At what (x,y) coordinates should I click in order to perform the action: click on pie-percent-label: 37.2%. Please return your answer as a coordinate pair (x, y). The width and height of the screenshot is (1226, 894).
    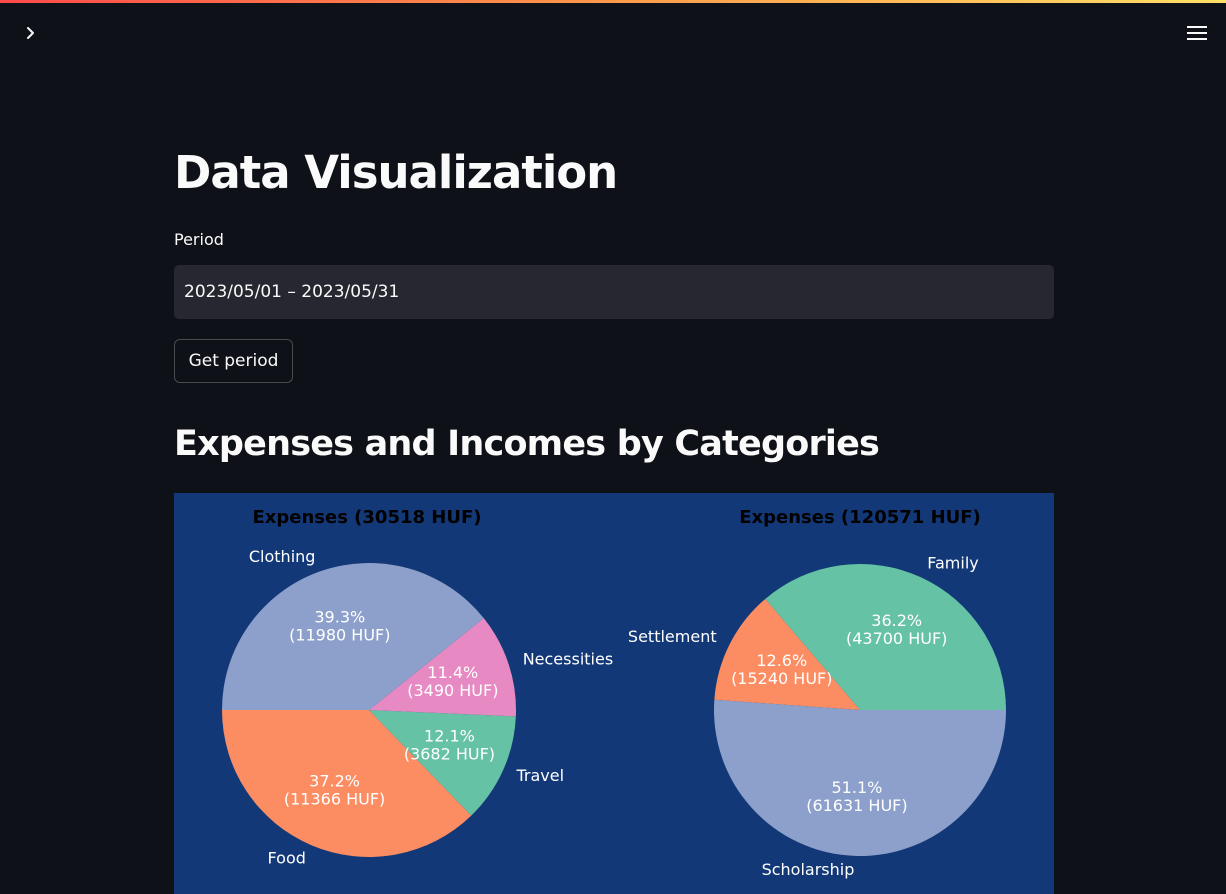
    Looking at the image, I should click on (334, 781).